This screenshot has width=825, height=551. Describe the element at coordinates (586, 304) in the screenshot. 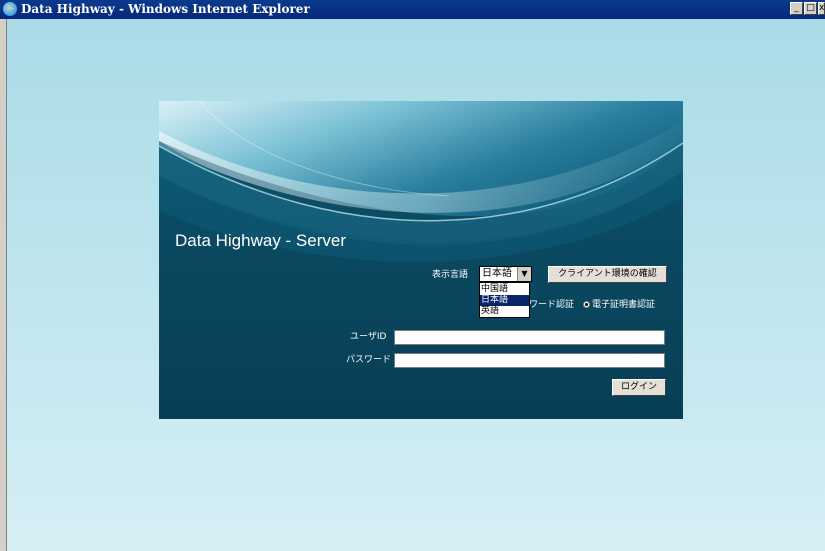

I see `certificate-auth-radio` at that location.